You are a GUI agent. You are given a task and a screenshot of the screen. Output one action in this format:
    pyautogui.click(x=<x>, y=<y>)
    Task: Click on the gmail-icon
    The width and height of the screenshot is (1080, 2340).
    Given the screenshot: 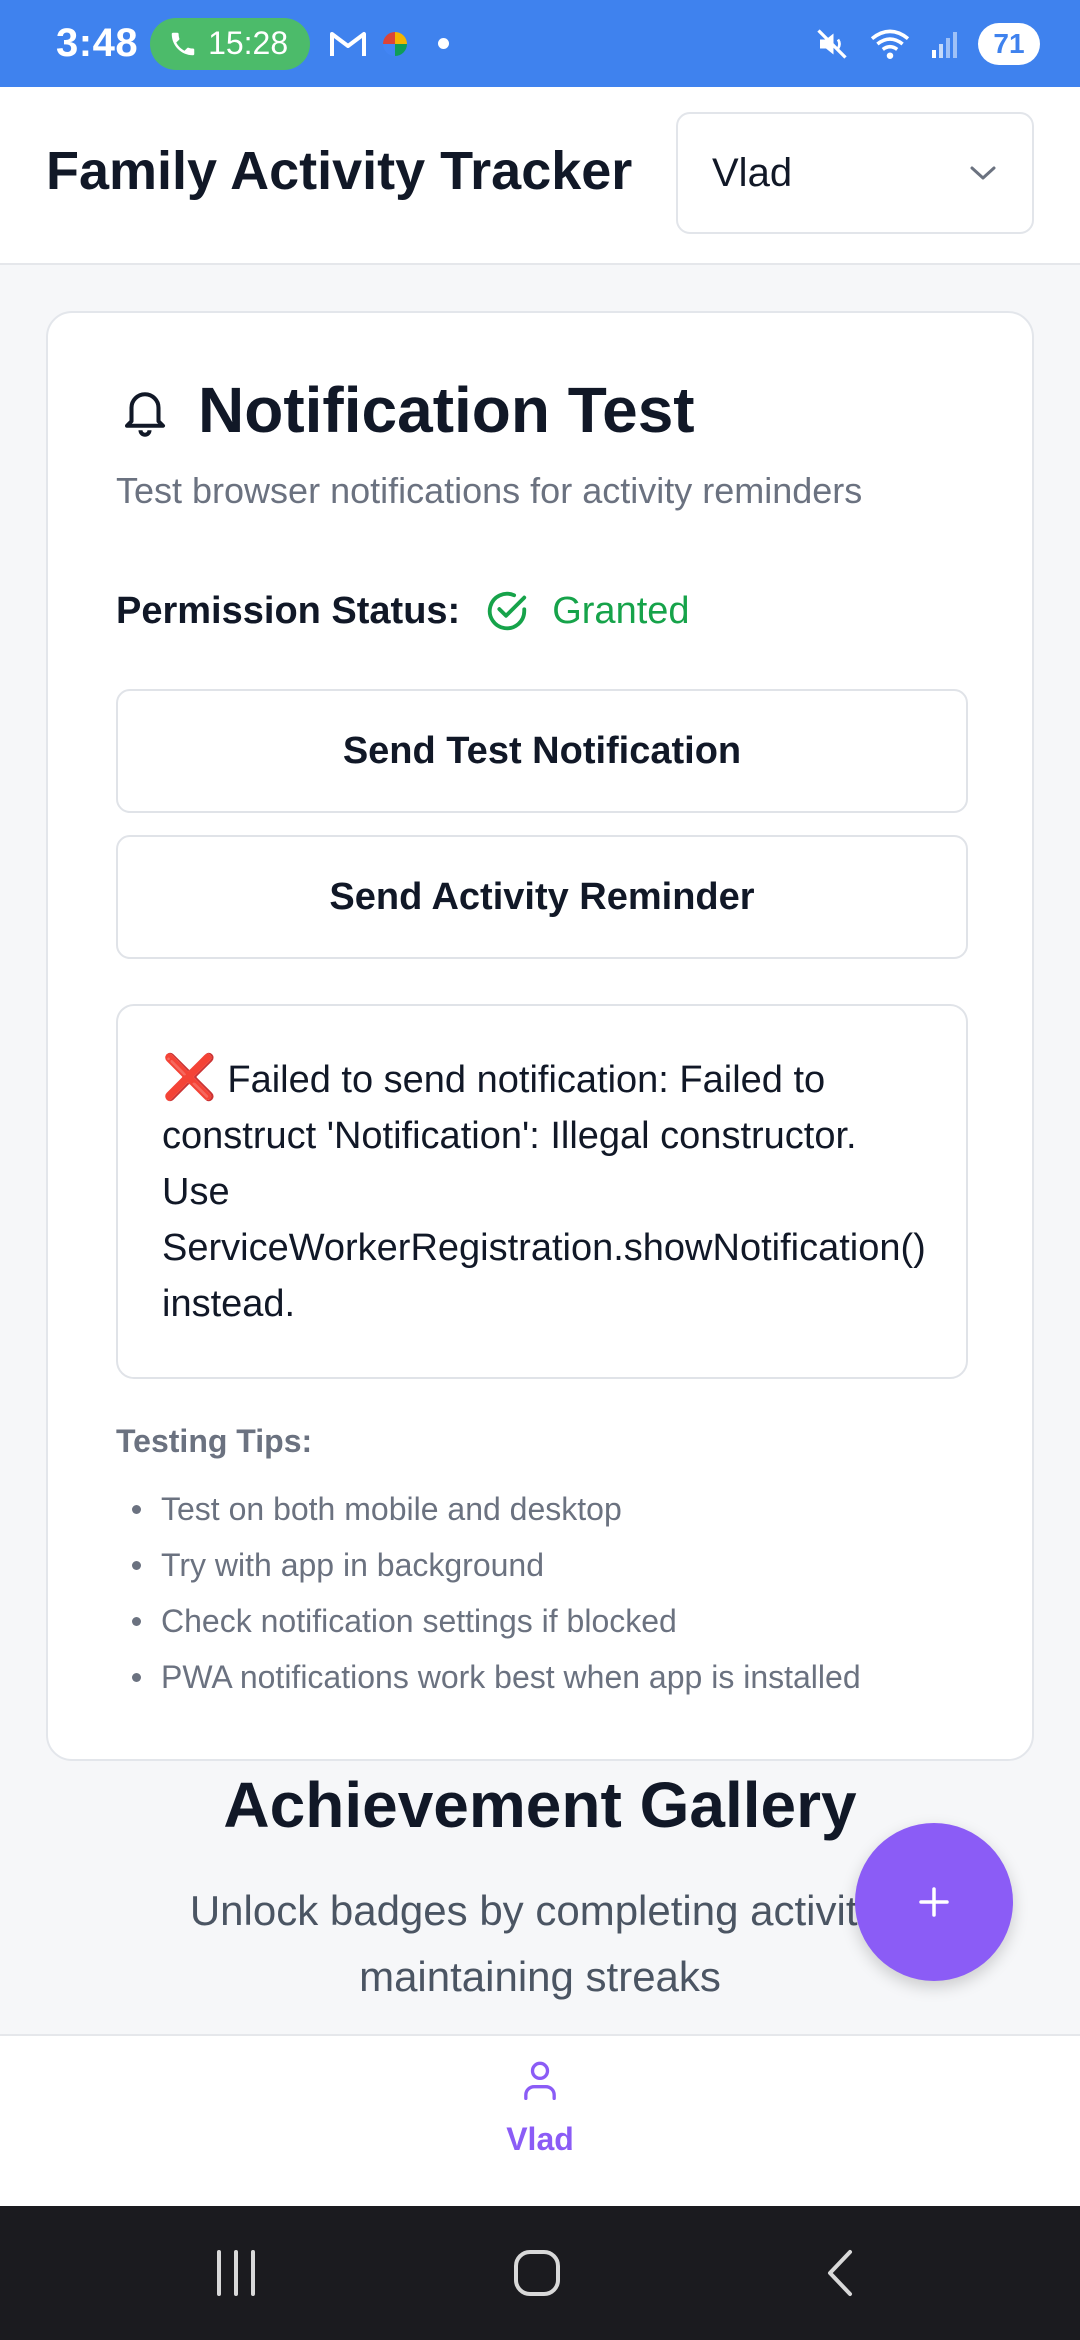 What is the action you would take?
    pyautogui.click(x=348, y=43)
    